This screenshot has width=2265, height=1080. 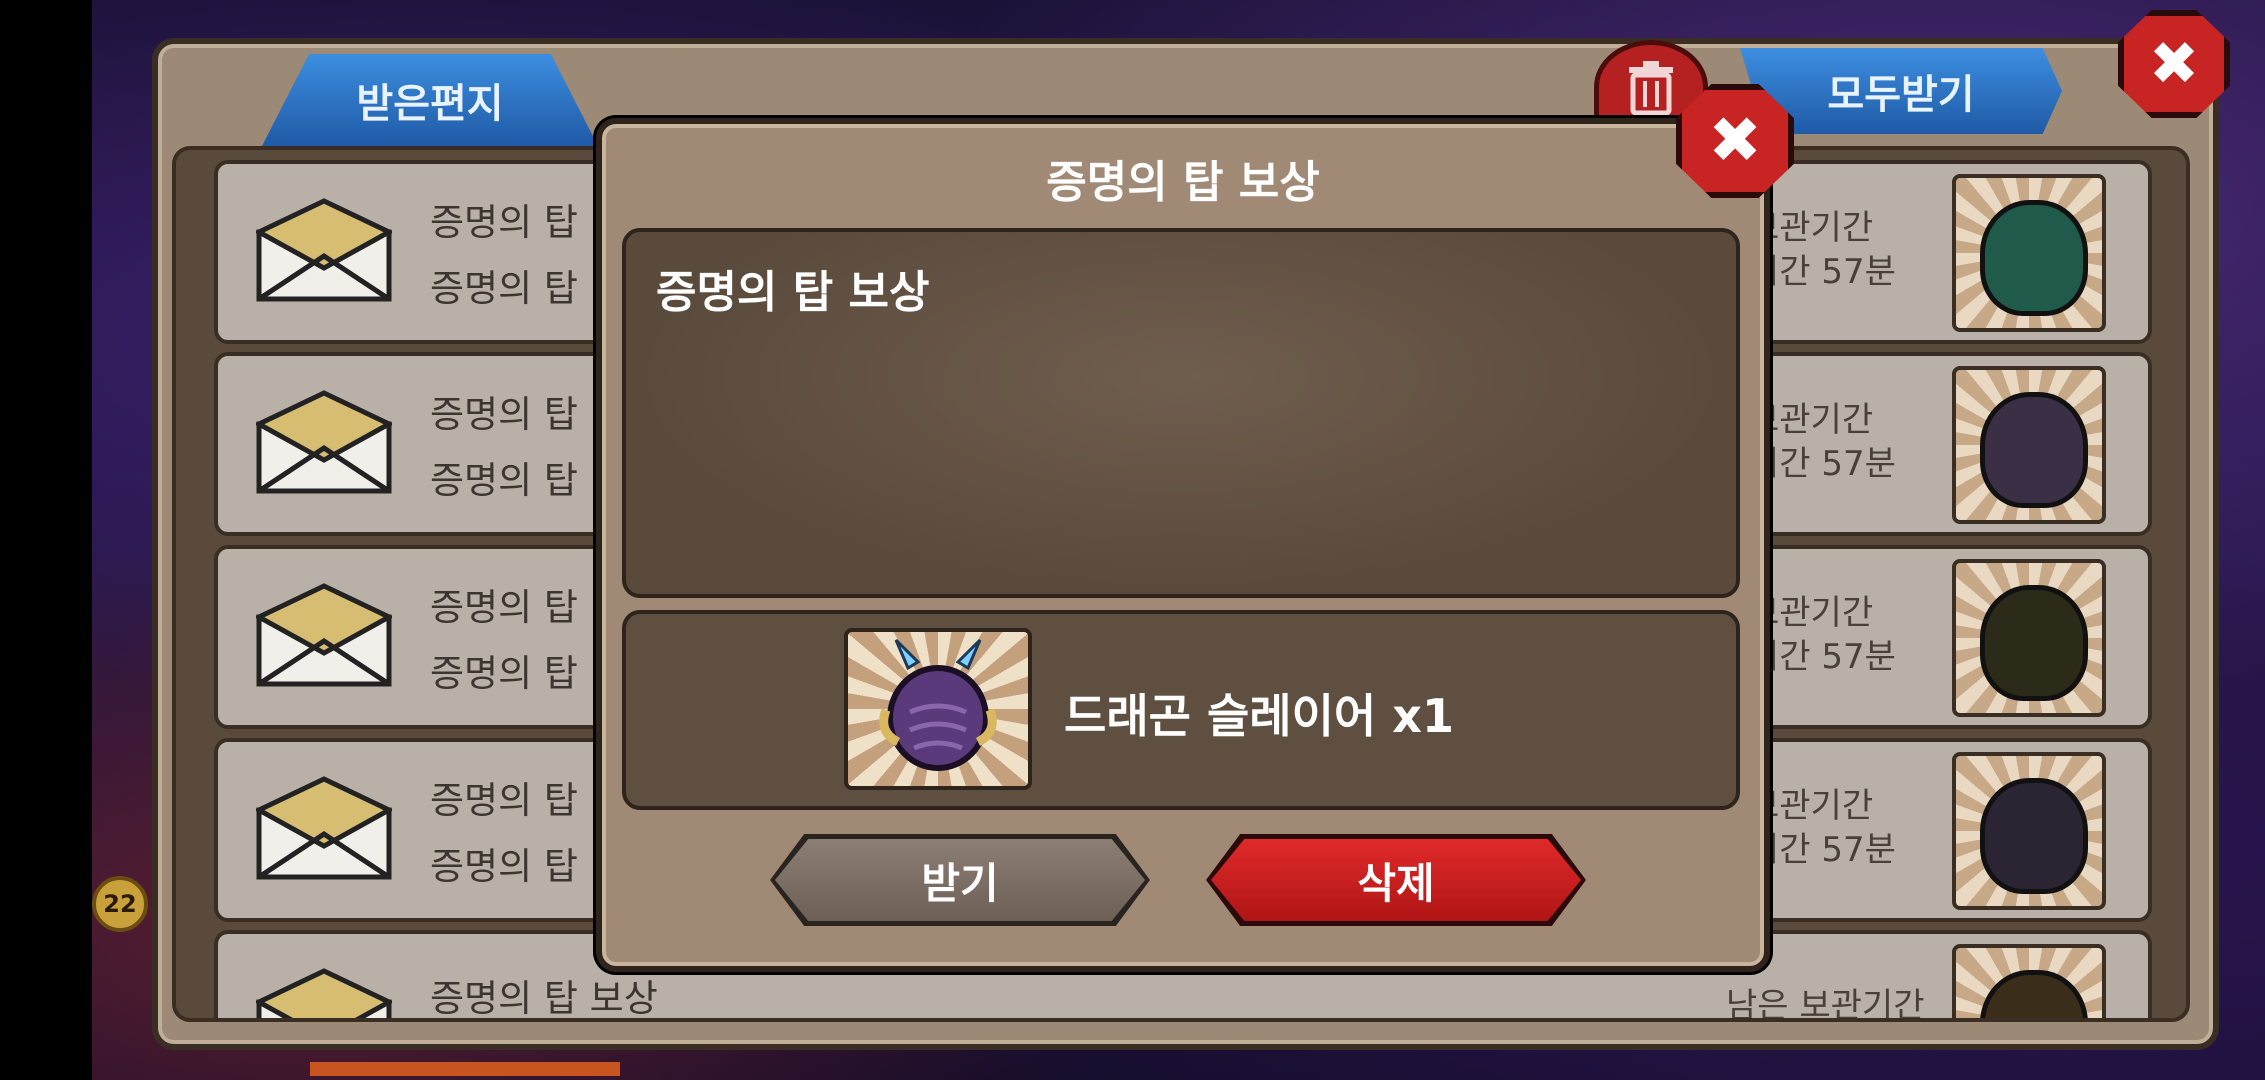 I want to click on tab-label: 받은편지, so click(x=430, y=104).